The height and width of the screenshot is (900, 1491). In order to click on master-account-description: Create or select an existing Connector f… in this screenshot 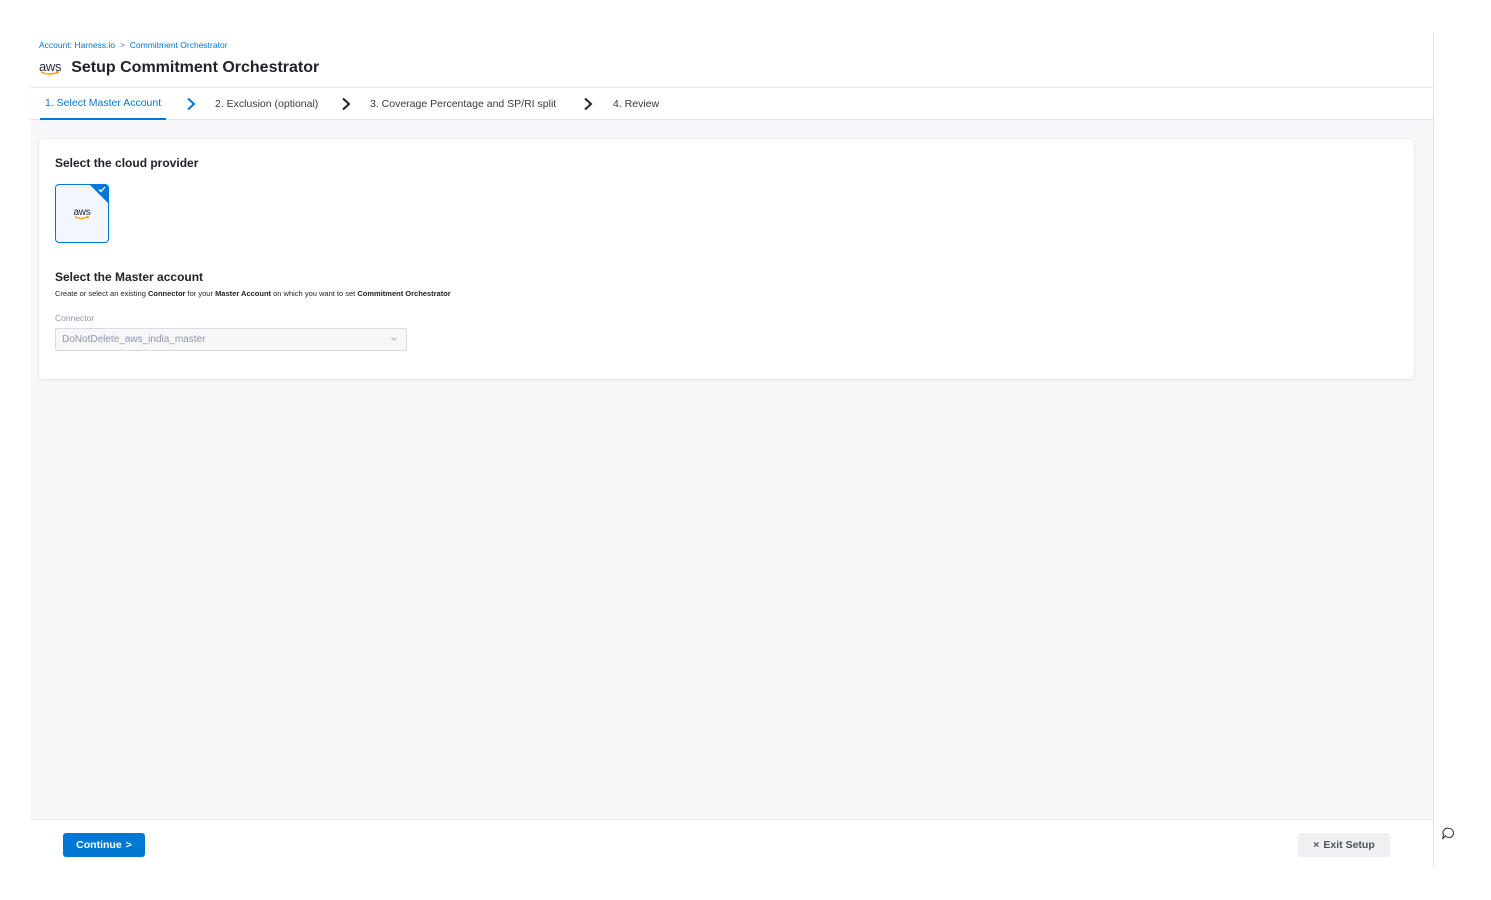, I will do `click(253, 293)`.